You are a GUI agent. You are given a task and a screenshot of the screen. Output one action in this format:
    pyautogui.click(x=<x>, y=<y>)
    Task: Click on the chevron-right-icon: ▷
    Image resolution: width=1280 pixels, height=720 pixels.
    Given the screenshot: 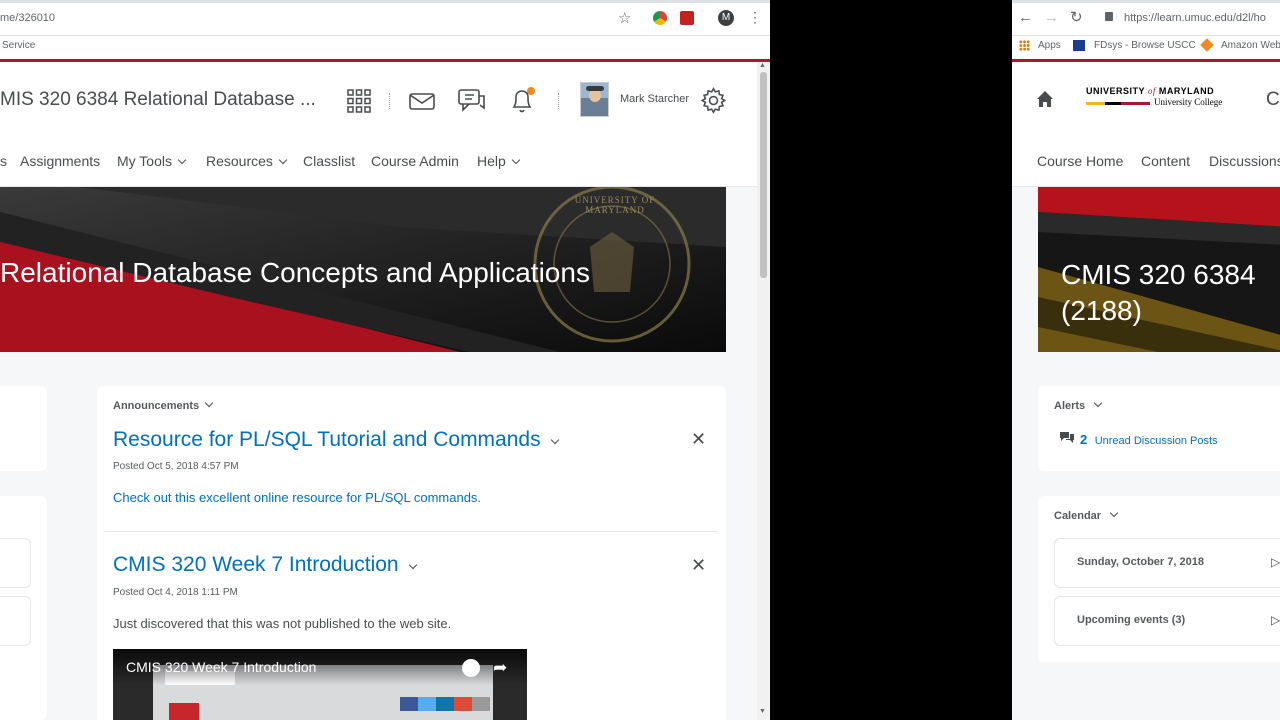 What is the action you would take?
    pyautogui.click(x=1275, y=562)
    